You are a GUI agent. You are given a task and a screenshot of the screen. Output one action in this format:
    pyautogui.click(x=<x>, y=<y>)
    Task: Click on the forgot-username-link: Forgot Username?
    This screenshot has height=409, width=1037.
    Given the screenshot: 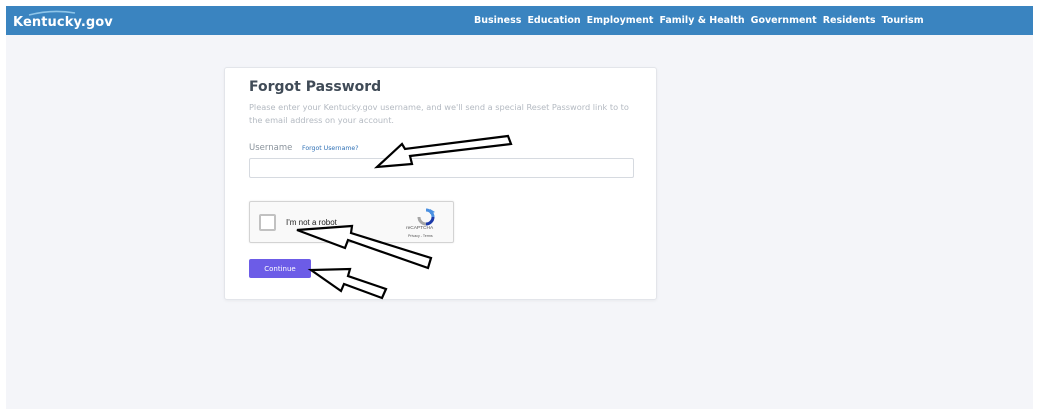 What is the action you would take?
    pyautogui.click(x=330, y=148)
    